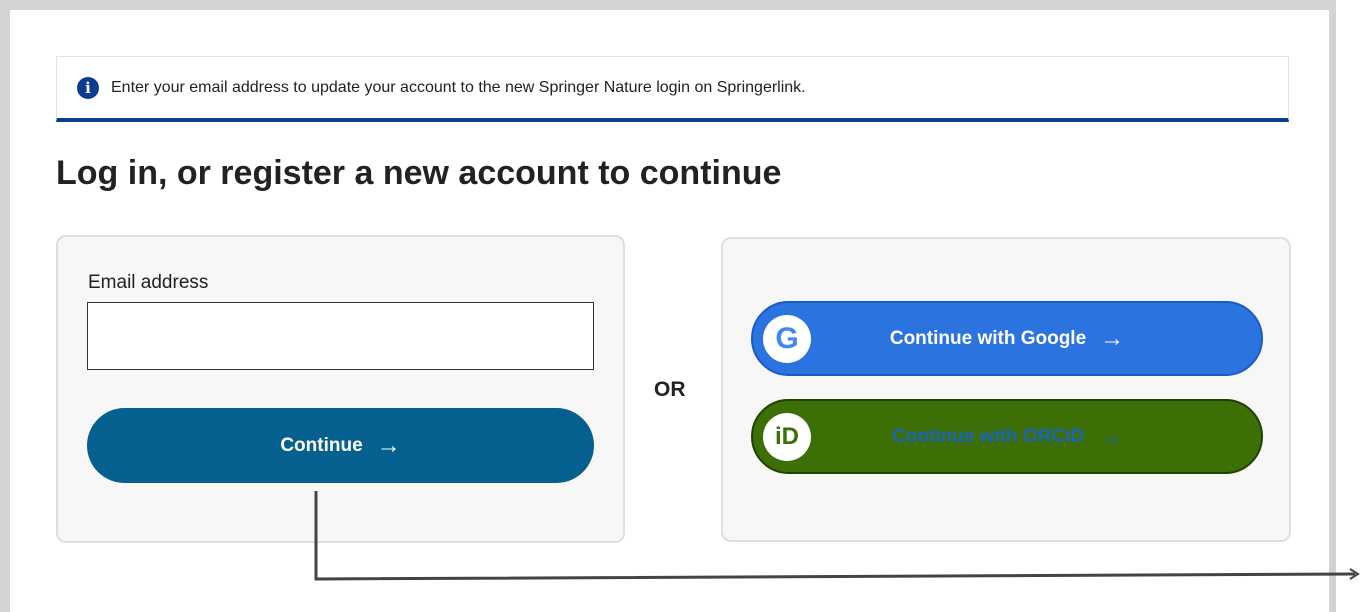 The width and height of the screenshot is (1363, 612). I want to click on continue-button-label: Continue, so click(321, 445).